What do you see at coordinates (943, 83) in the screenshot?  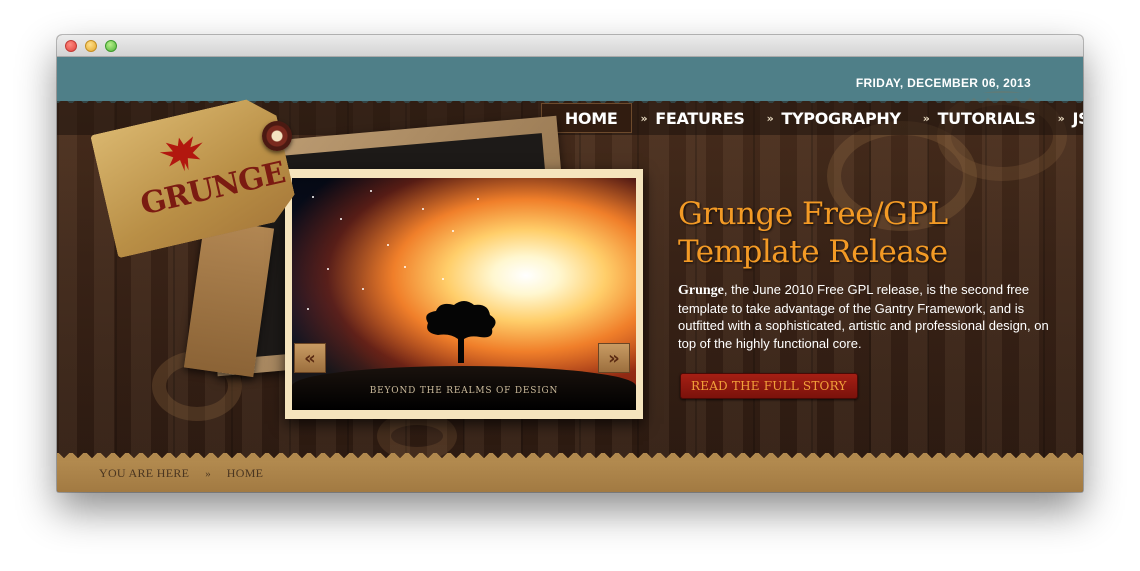 I see `current-date: FRIDAY, DECEMBER 06, 2013` at bounding box center [943, 83].